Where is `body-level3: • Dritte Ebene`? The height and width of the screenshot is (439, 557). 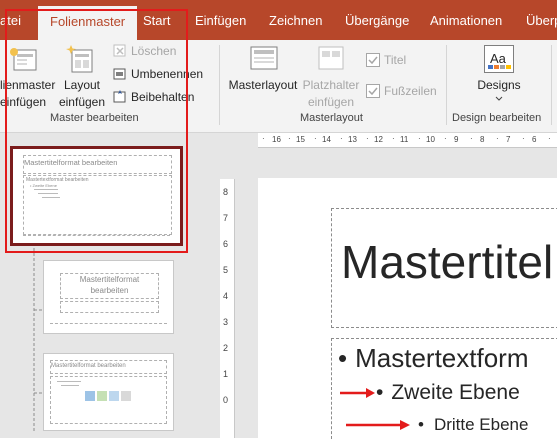 body-level3: • Dritte Ebene is located at coordinates (473, 425).